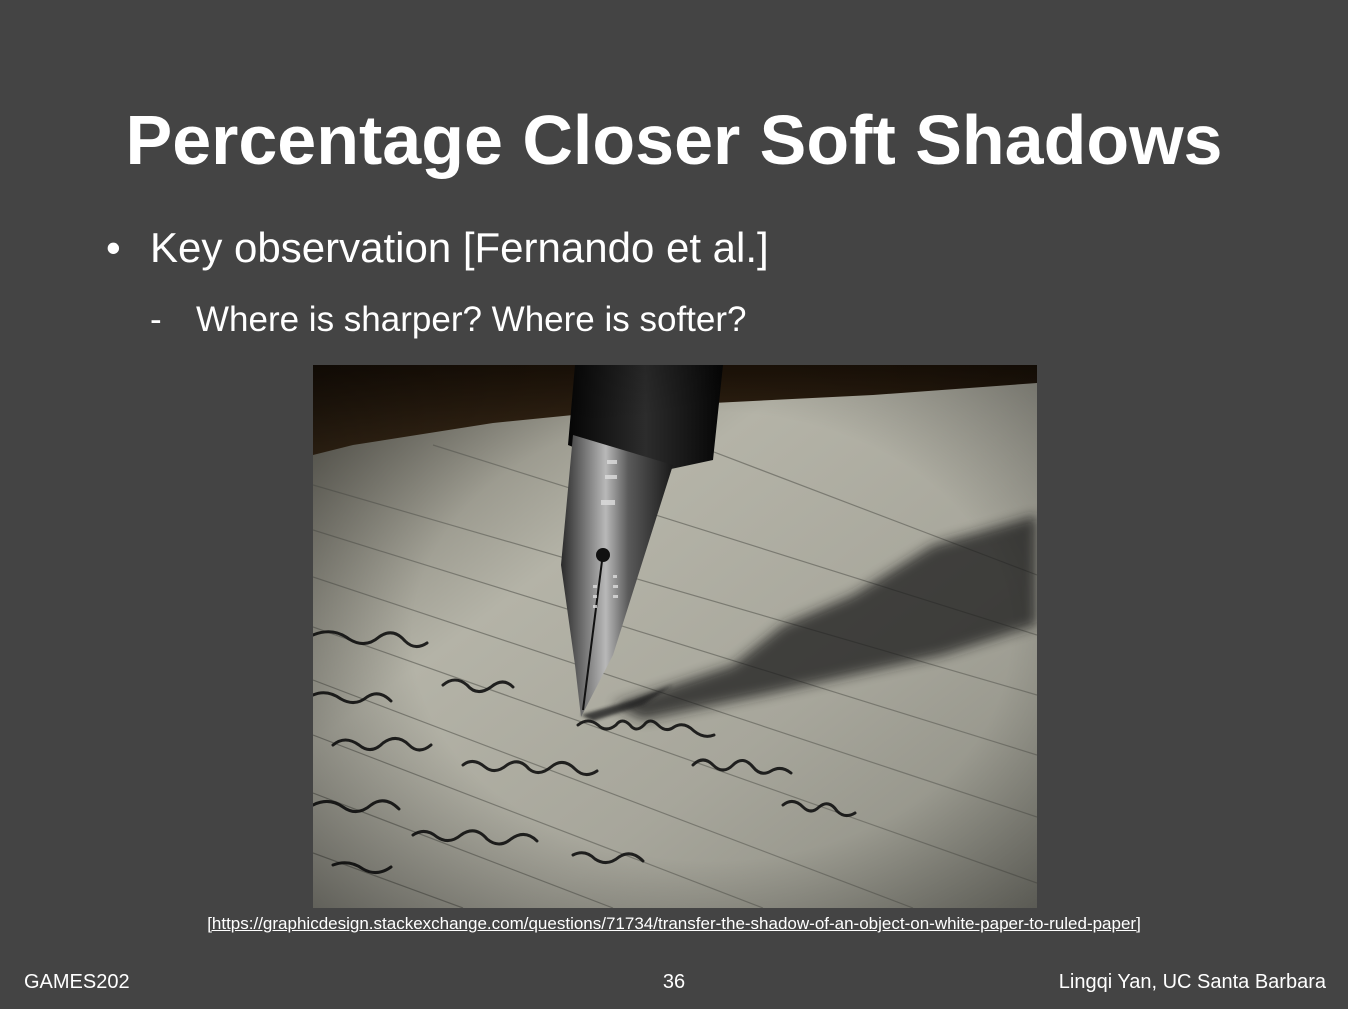 This screenshot has height=1009, width=1348. I want to click on sub-bullet-text: Where is sharper? Where is softer?, so click(471, 319).